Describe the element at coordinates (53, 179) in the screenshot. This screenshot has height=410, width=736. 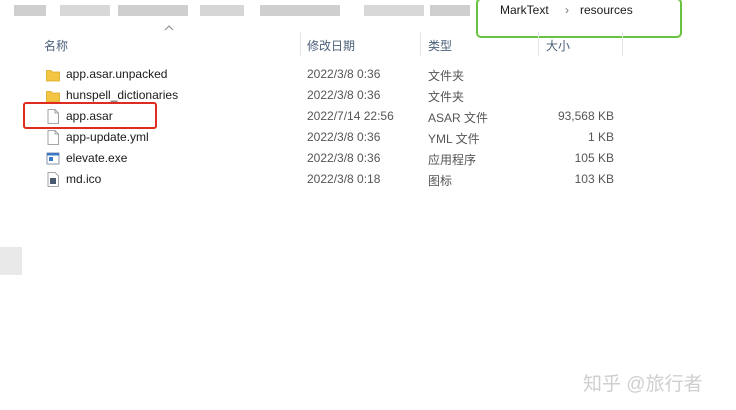
I see `ico-icon` at that location.